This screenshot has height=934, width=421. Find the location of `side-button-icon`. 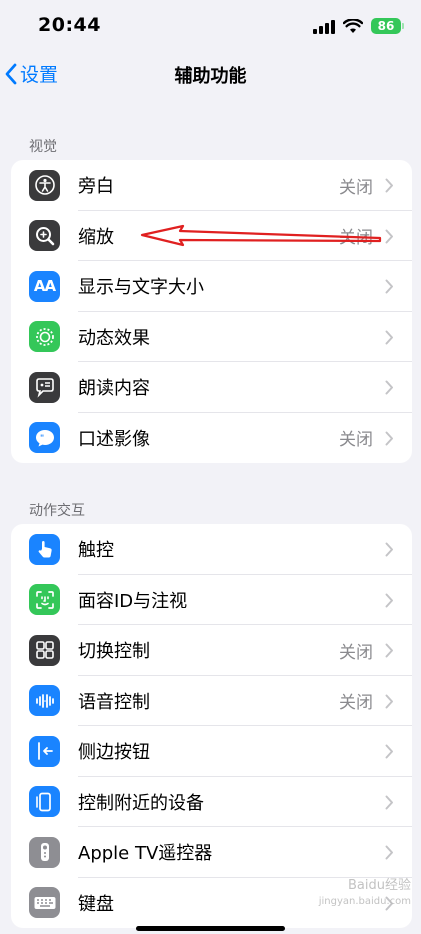

side-button-icon is located at coordinates (44, 751).